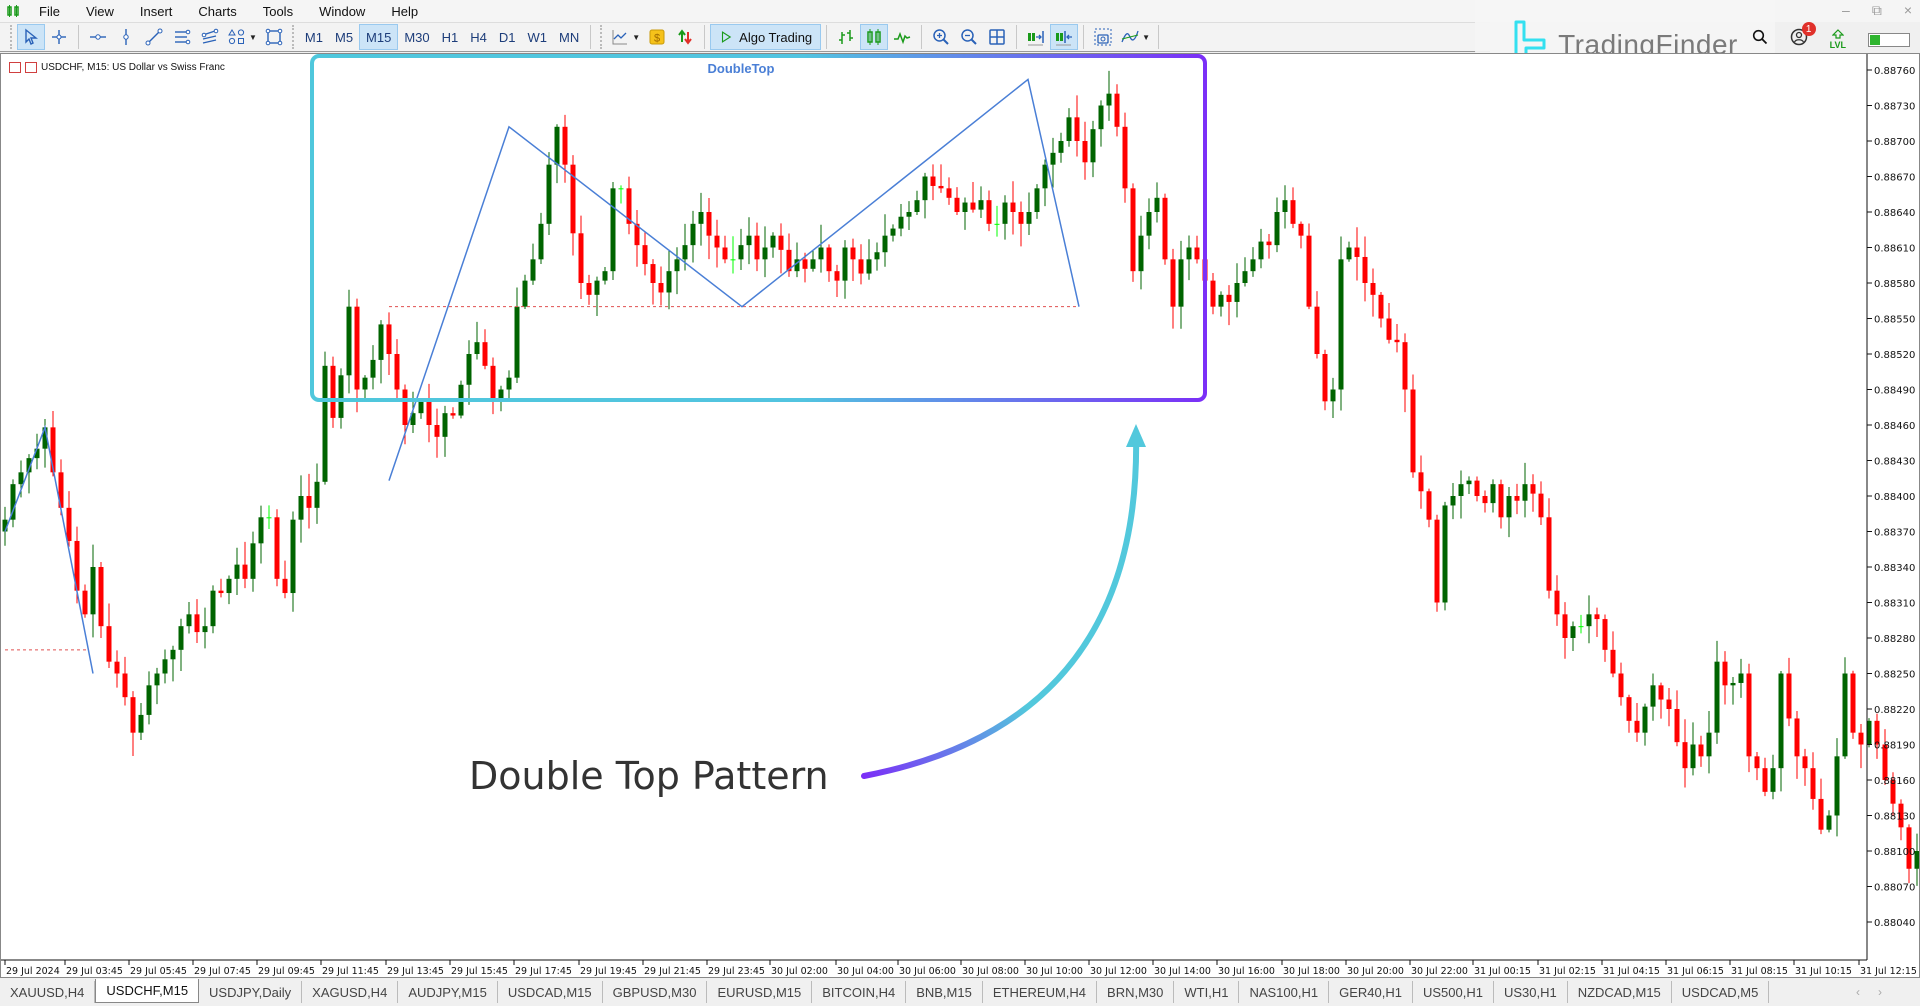  What do you see at coordinates (1877, 10) in the screenshot?
I see `restore-button: ⧉` at bounding box center [1877, 10].